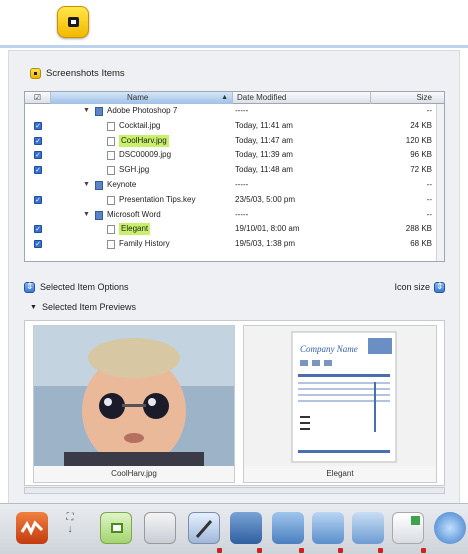  What do you see at coordinates (134, 214) in the screenshot?
I see `row-name: Microsoft Word` at bounding box center [134, 214].